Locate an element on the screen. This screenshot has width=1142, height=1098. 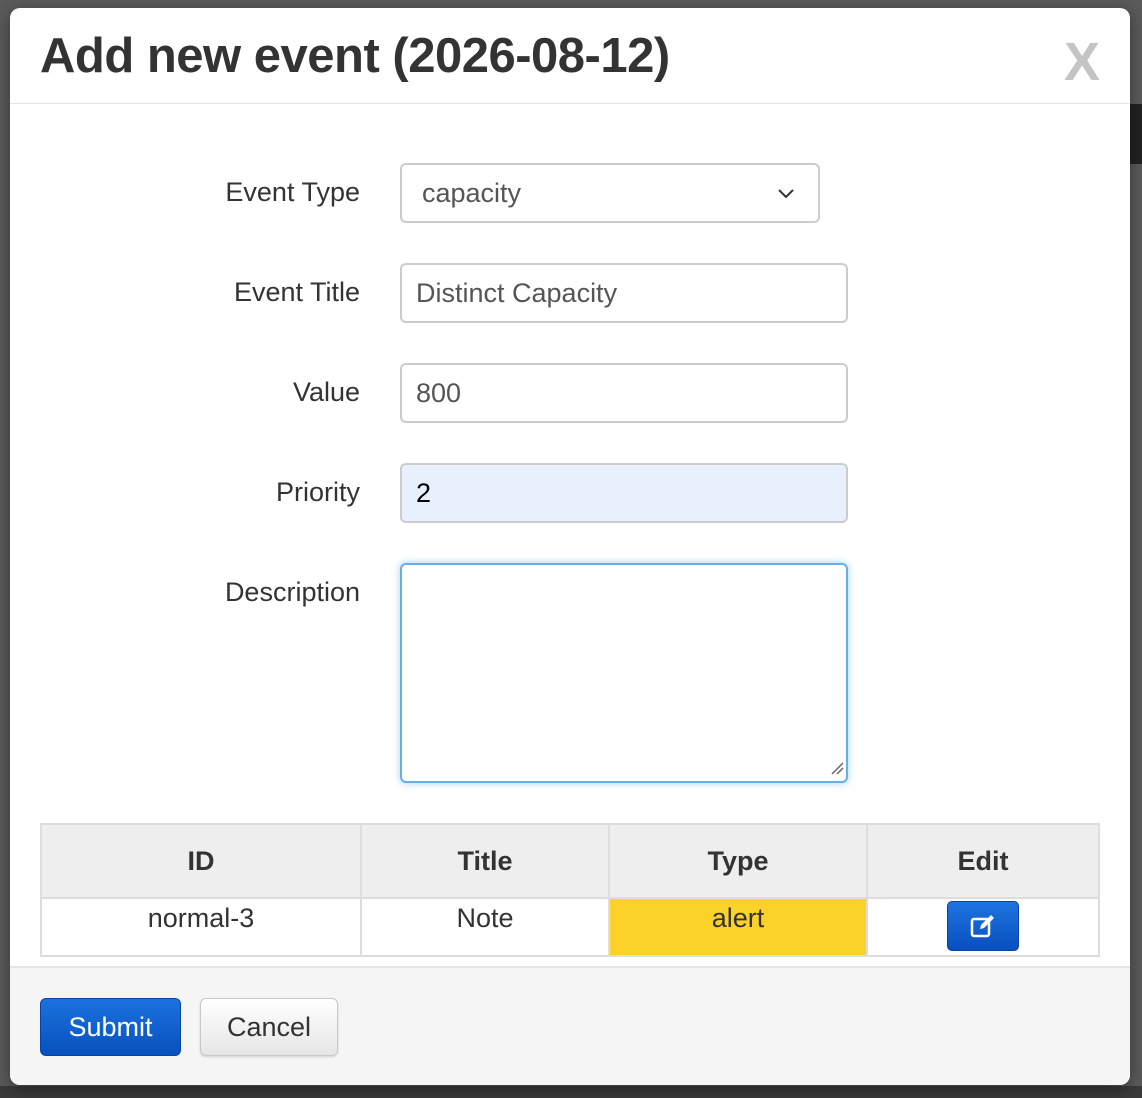
submit-button: Submit is located at coordinates (110, 1027).